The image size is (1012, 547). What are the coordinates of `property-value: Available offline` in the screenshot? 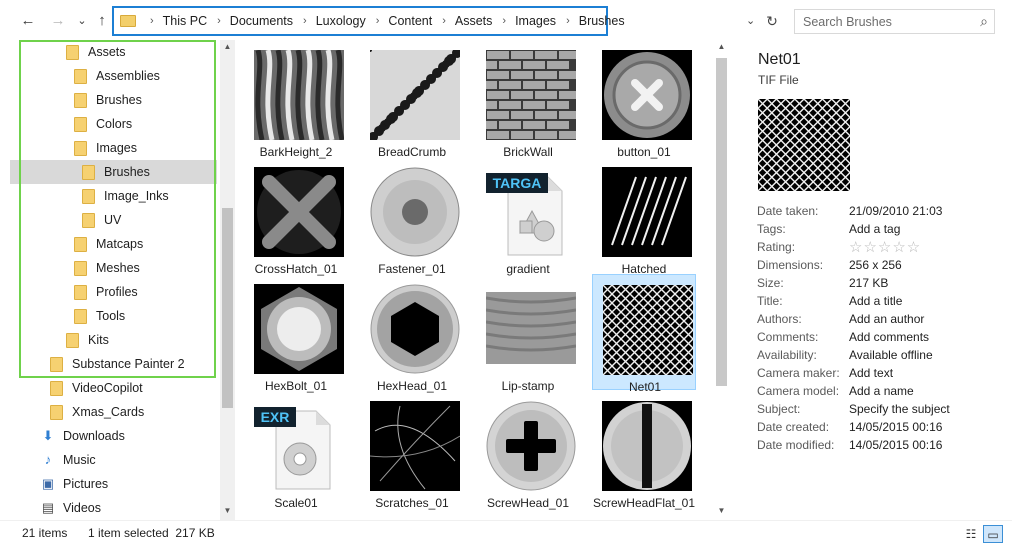 It's located at (891, 357).